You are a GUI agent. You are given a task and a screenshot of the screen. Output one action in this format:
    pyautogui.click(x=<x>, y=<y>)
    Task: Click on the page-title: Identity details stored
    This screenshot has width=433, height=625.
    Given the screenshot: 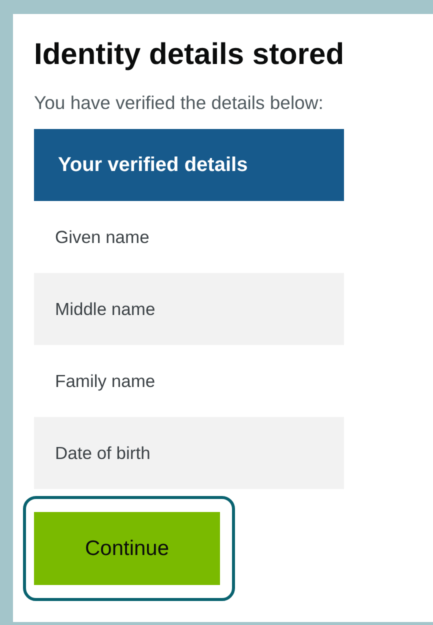 What is the action you would take?
    pyautogui.click(x=190, y=55)
    